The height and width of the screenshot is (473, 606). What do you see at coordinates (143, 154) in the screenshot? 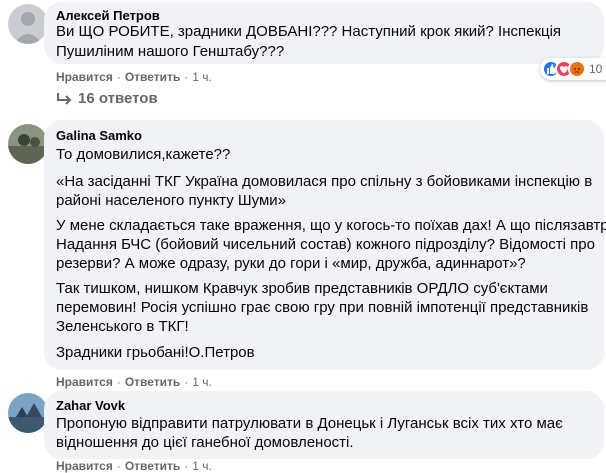
I see `comment-text-line: То домовилися,кажете??` at bounding box center [143, 154].